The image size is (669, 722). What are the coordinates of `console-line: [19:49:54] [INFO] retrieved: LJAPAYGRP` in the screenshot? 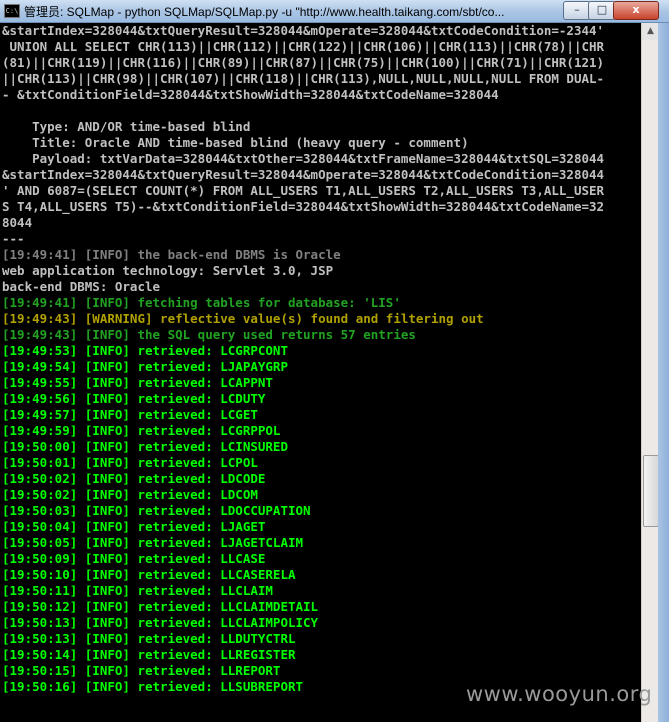 It's located at (145, 366).